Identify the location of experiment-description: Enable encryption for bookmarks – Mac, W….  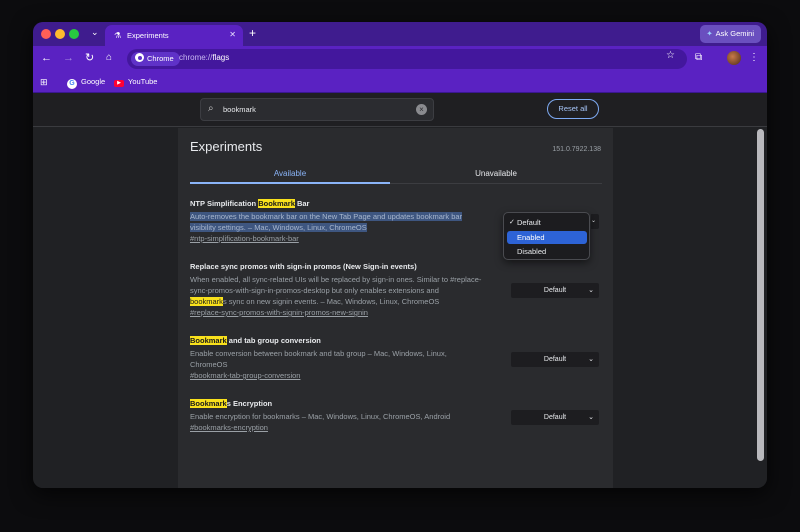
(349, 416).